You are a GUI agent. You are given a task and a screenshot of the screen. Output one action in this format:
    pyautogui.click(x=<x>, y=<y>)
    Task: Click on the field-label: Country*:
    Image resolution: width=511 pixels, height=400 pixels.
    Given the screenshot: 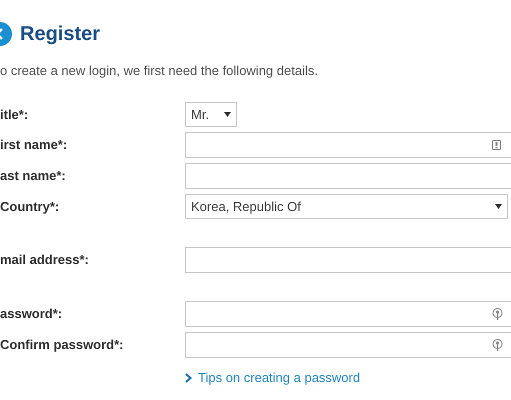 What is the action you would take?
    pyautogui.click(x=30, y=207)
    